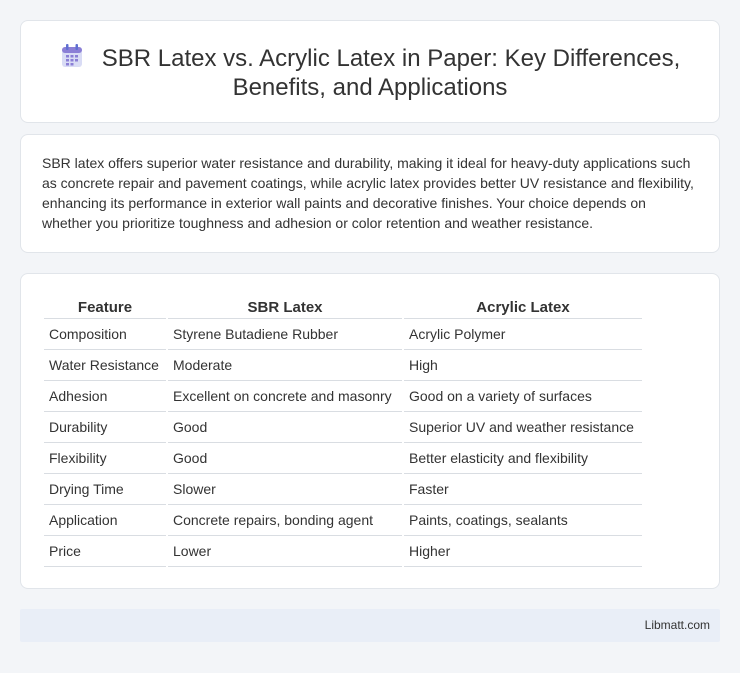 The width and height of the screenshot is (740, 673). Describe the element at coordinates (285, 334) in the screenshot. I see `cell-sbr: Styrene Butadiene Rubber` at that location.